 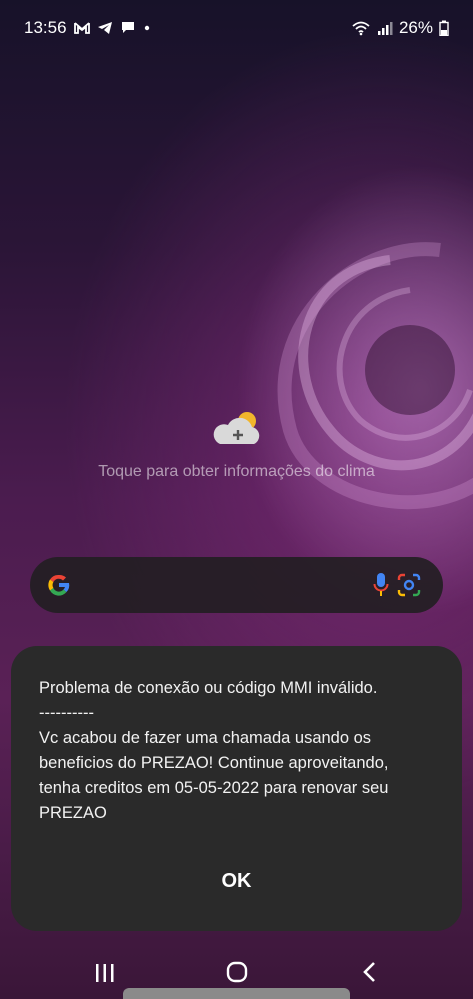 I want to click on status-bar: 13:56 26%, so click(x=236, y=28).